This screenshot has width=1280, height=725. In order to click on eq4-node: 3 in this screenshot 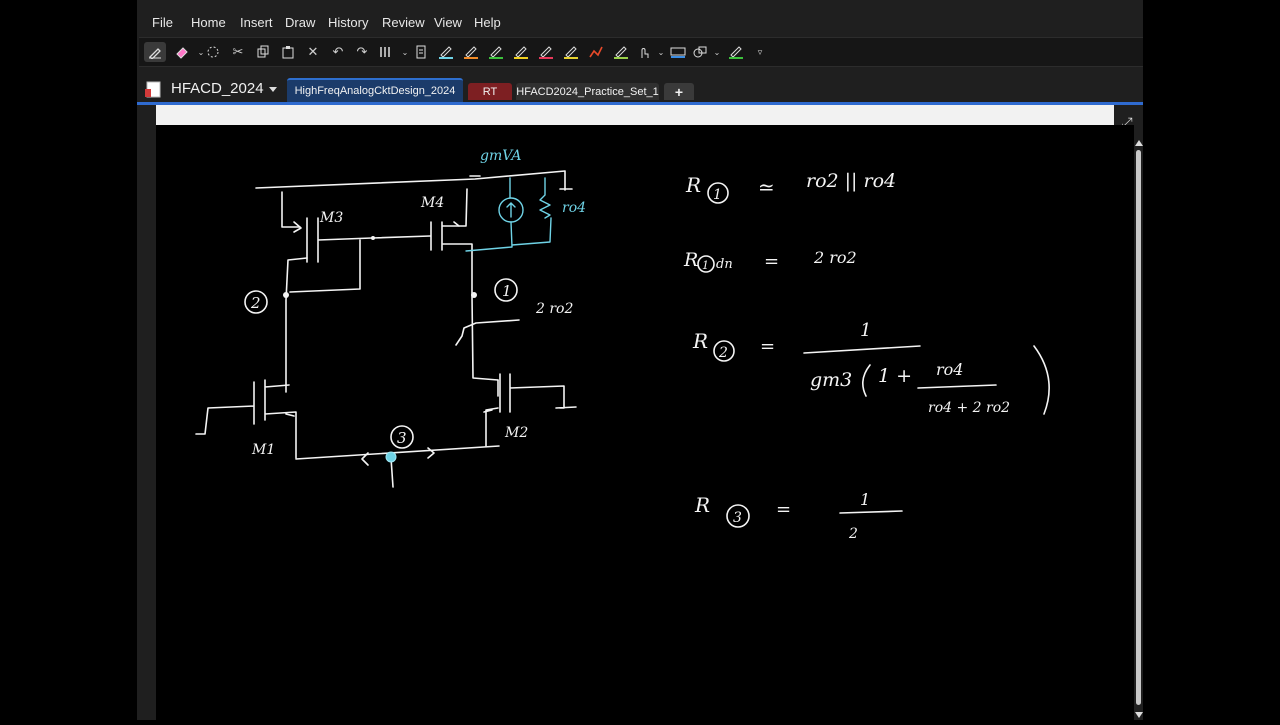, I will do `click(737, 518)`.